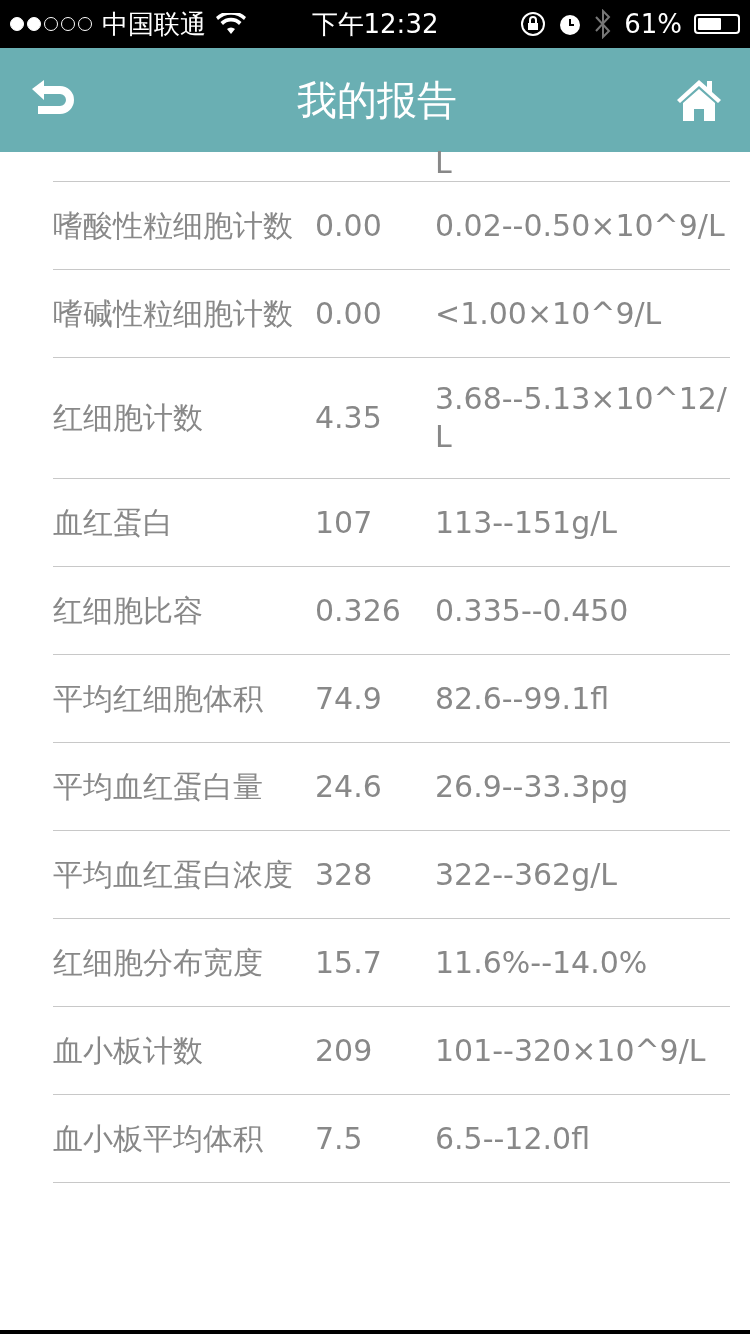 This screenshot has width=750, height=1334. What do you see at coordinates (532, 610) in the screenshot?
I see `reference-range: 0.335--0.450` at bounding box center [532, 610].